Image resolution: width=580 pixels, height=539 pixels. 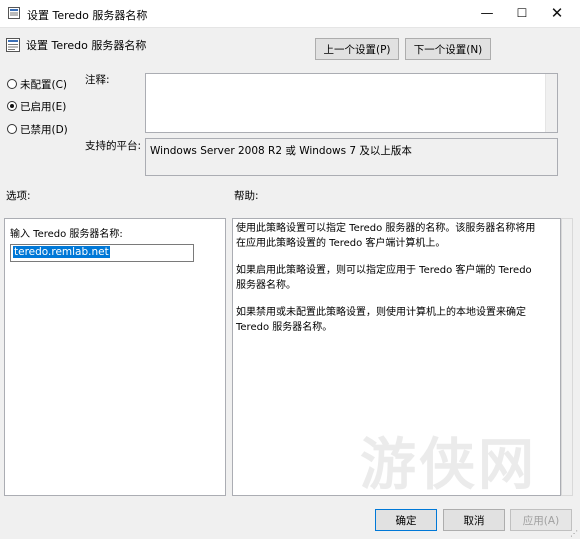 What do you see at coordinates (290, 14) in the screenshot?
I see `title-bar: 设置 Teredo 服务器名称 — ☐ ✕` at bounding box center [290, 14].